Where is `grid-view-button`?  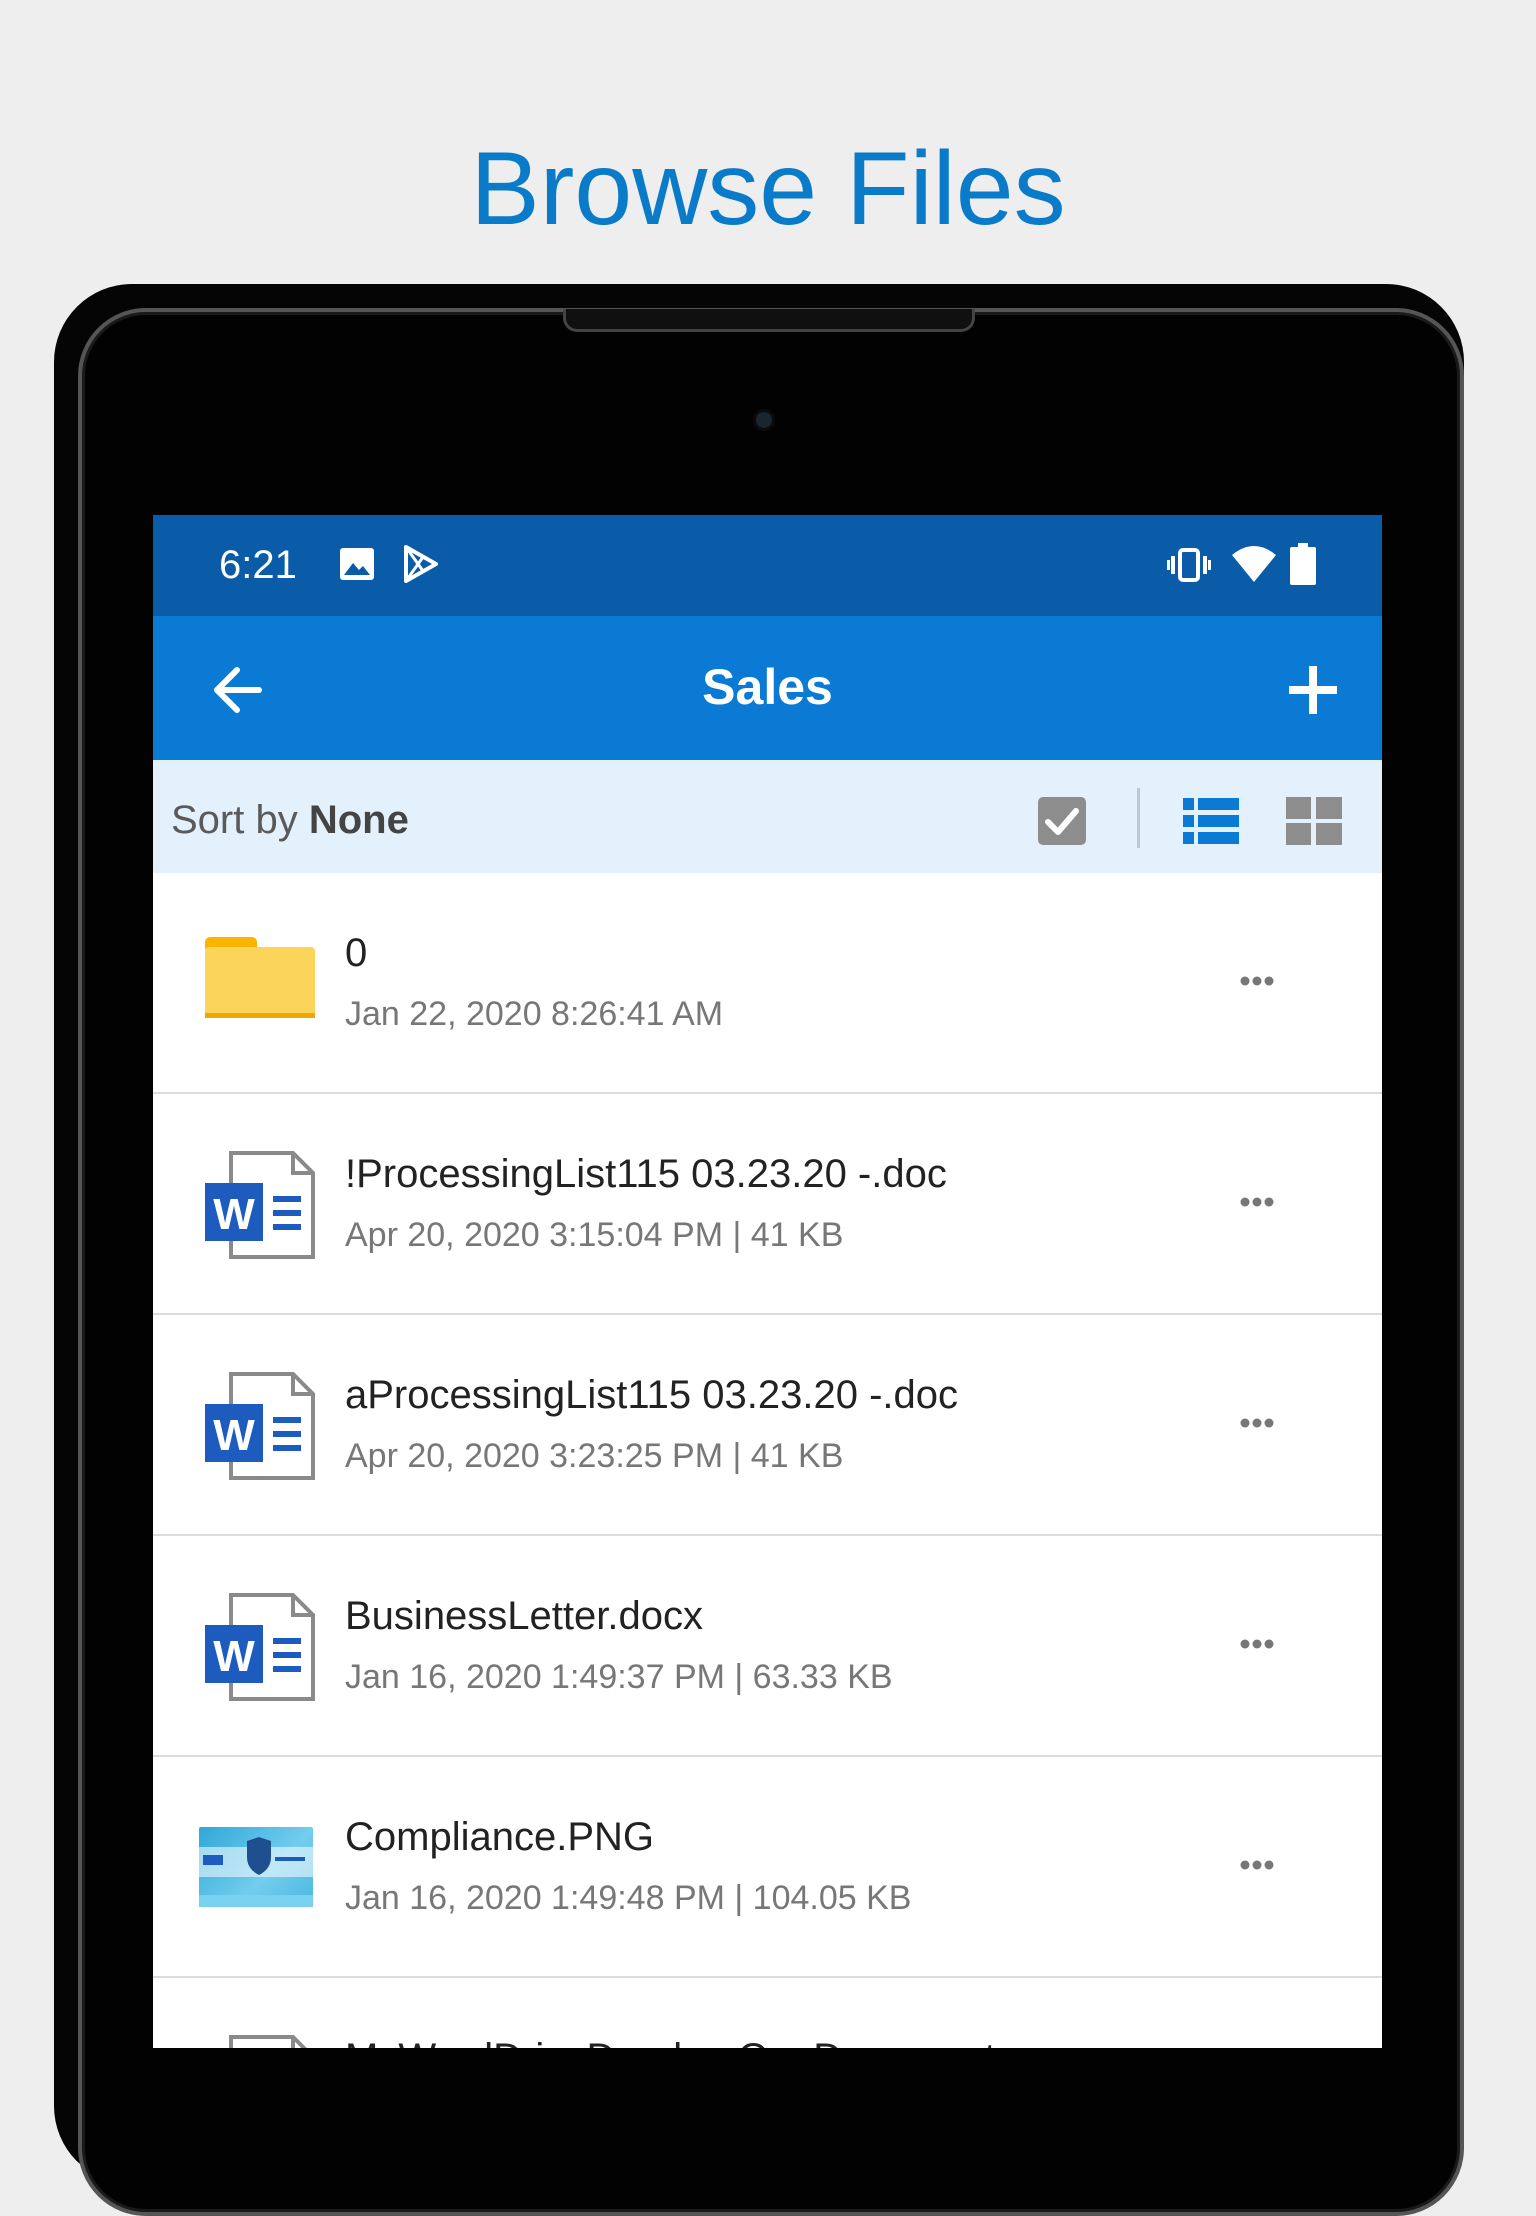
grid-view-button is located at coordinates (1314, 821).